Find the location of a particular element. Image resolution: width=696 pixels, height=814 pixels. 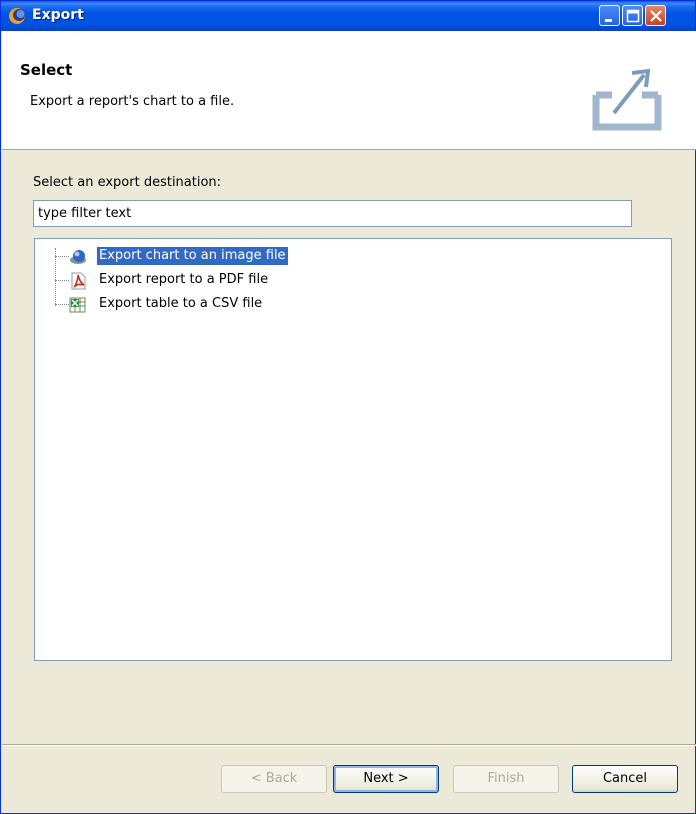

filter-input is located at coordinates (332, 213).